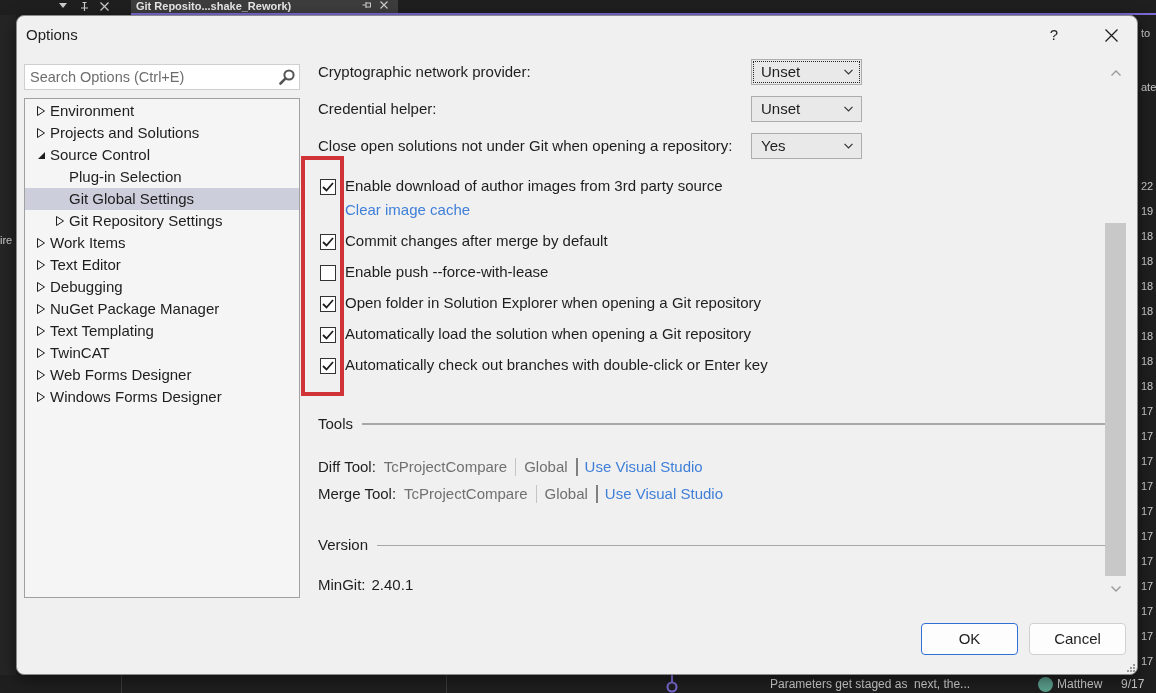 This screenshot has width=1156, height=693. What do you see at coordinates (162, 155) in the screenshot?
I see `tree-item: Source Control` at bounding box center [162, 155].